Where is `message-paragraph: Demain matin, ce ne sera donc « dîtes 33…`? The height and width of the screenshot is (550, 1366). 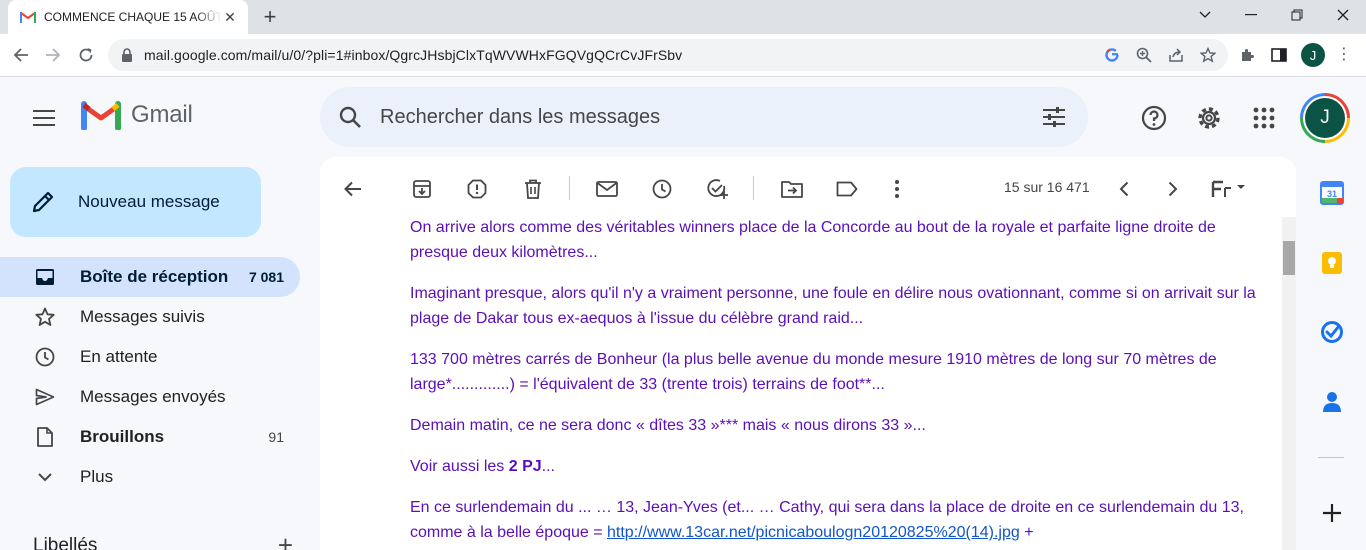 message-paragraph: Demain matin, ce ne sera donc « dîtes 33… is located at coordinates (668, 425).